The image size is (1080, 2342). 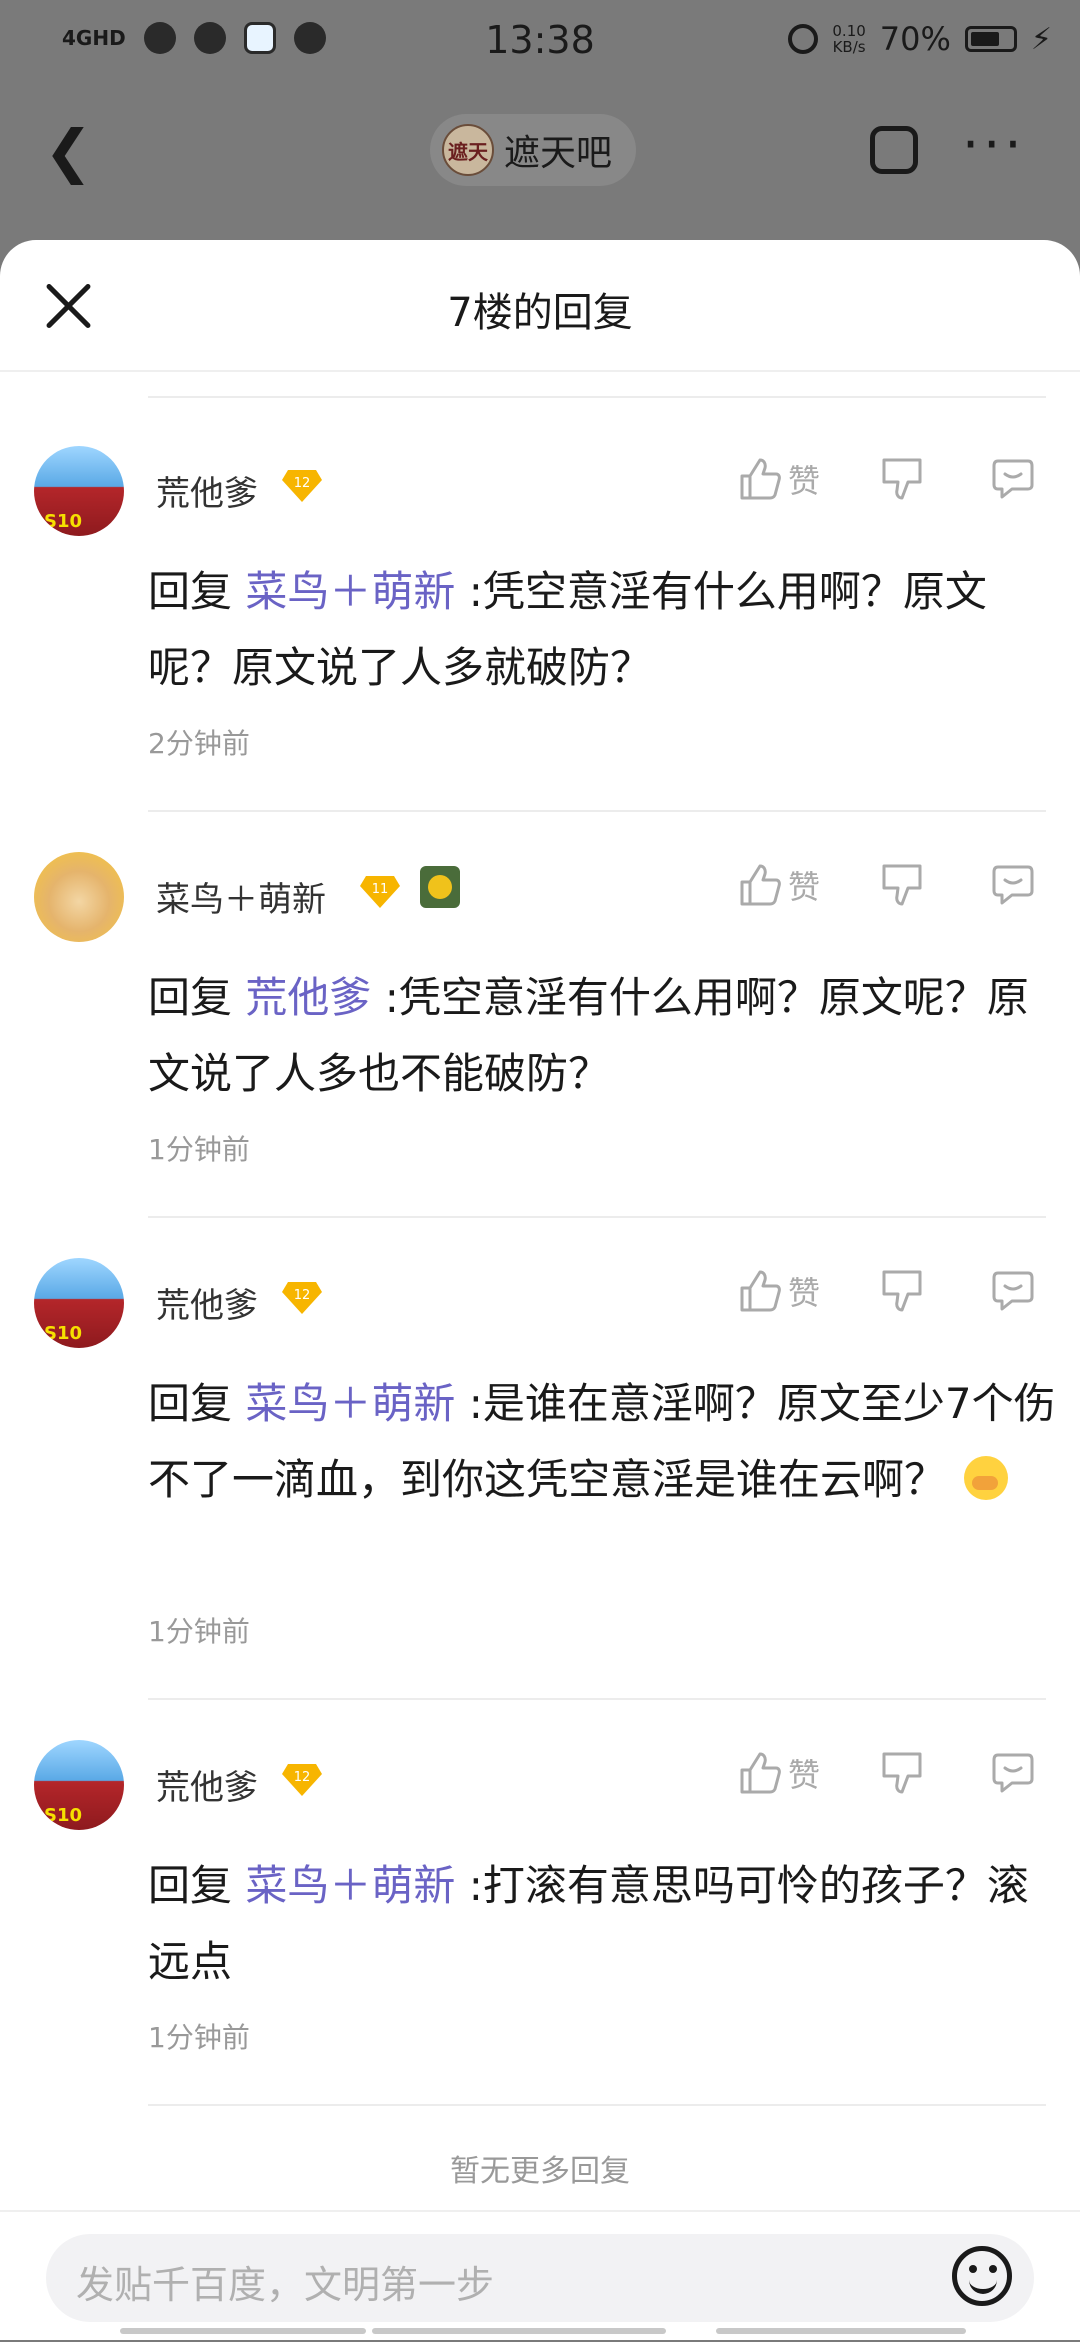 What do you see at coordinates (603, 630) in the screenshot?
I see `comment-body: 回复 菜鸟＋萌新 :凭空意淫有什么用啊？原文呢？原文说了人多就破防？` at bounding box center [603, 630].